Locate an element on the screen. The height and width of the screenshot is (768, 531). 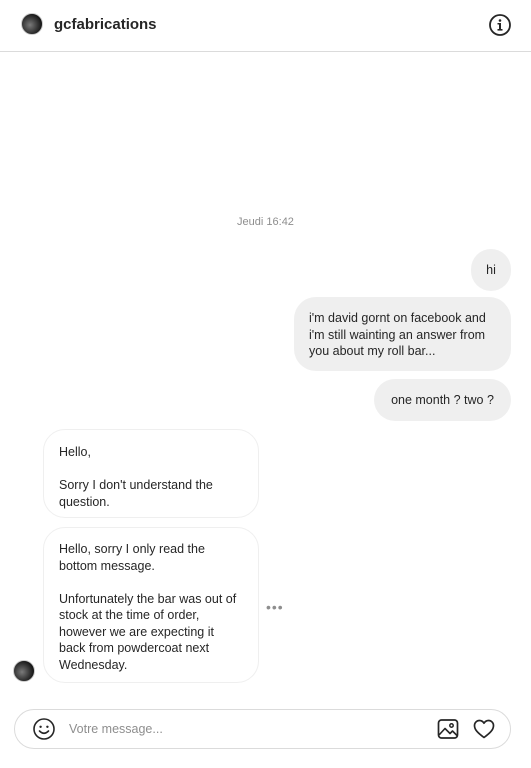
message-input is located at coordinates (244, 729).